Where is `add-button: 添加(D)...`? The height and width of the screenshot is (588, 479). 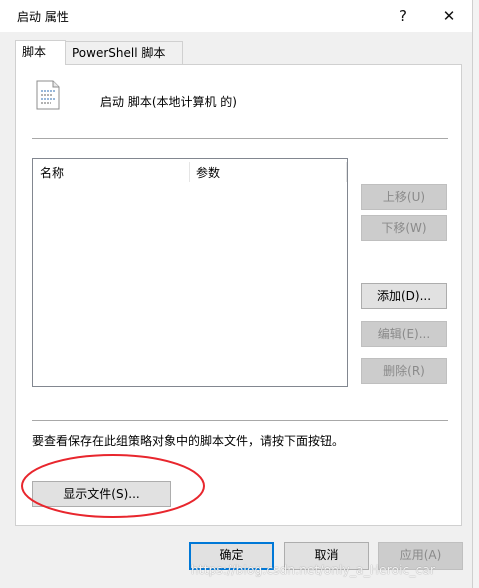
add-button: 添加(D)... is located at coordinates (404, 296).